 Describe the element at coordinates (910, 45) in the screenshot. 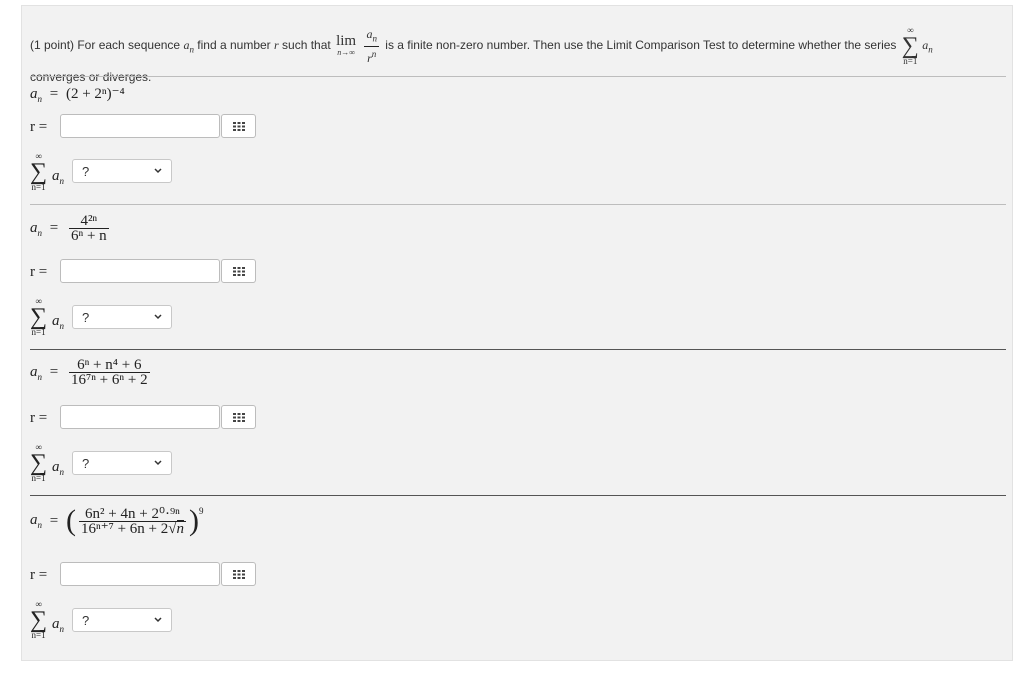

I see `series-sum: ∞ ∑ n=1` at that location.